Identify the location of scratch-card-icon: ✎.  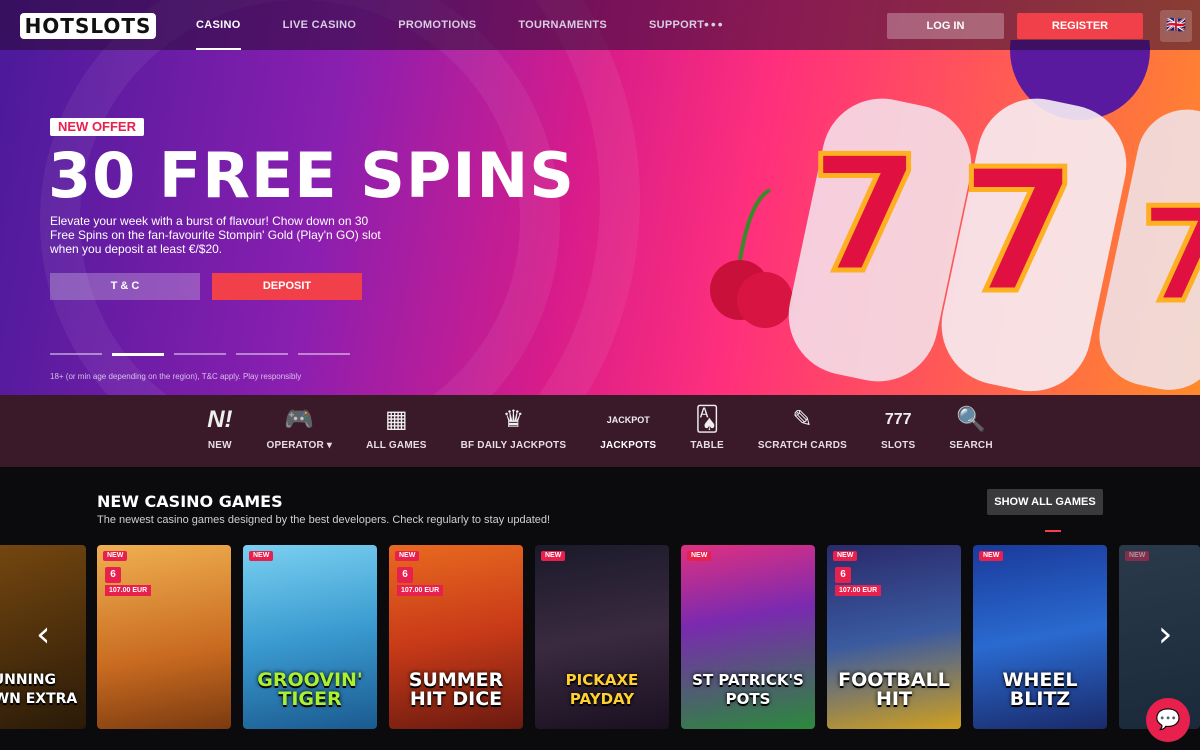
(802, 419).